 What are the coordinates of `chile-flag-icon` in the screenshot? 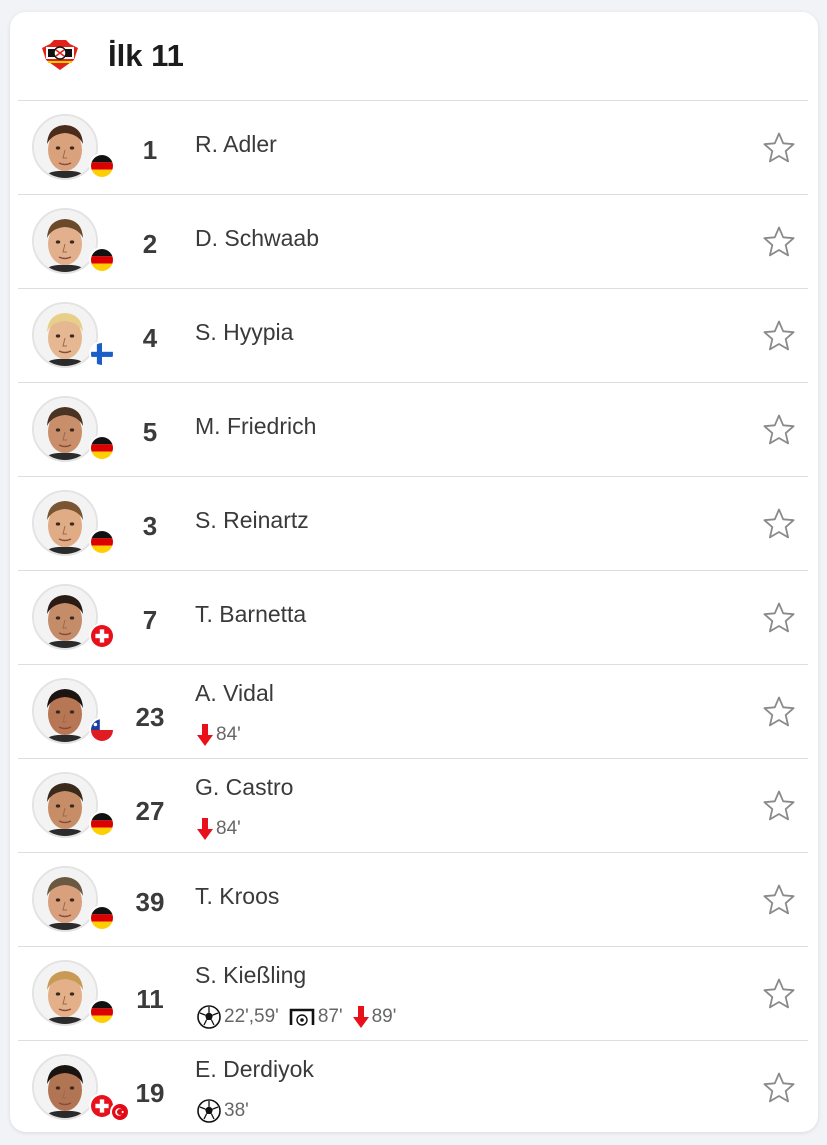 It's located at (102, 730).